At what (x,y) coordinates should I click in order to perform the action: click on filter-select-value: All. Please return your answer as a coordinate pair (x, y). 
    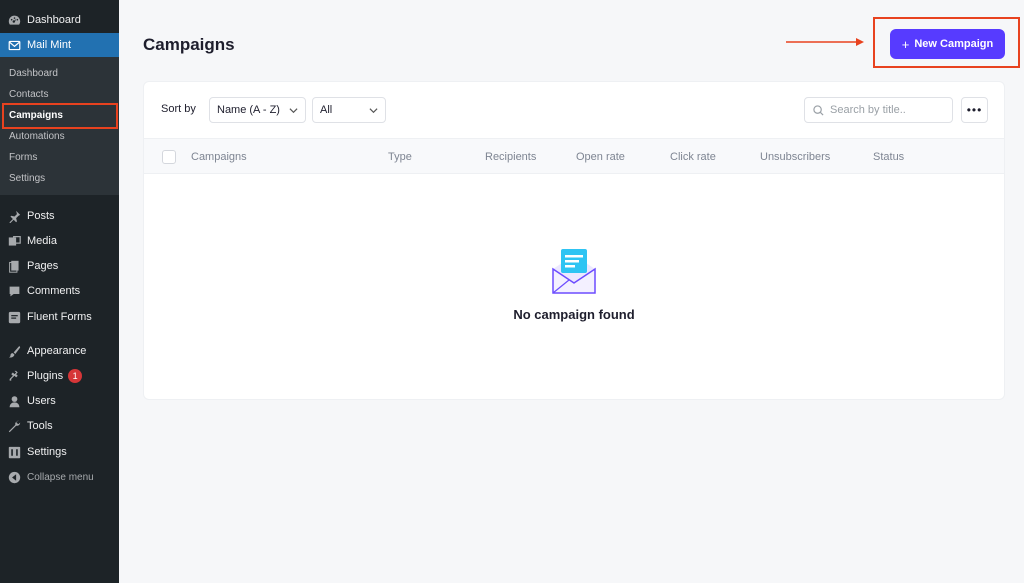
    Looking at the image, I should click on (326, 110).